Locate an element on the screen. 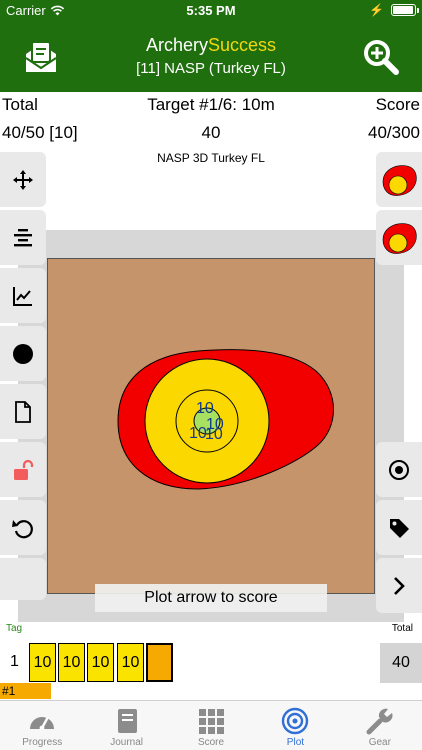 The image size is (422, 750). score-label: Score is located at coordinates (397, 104).